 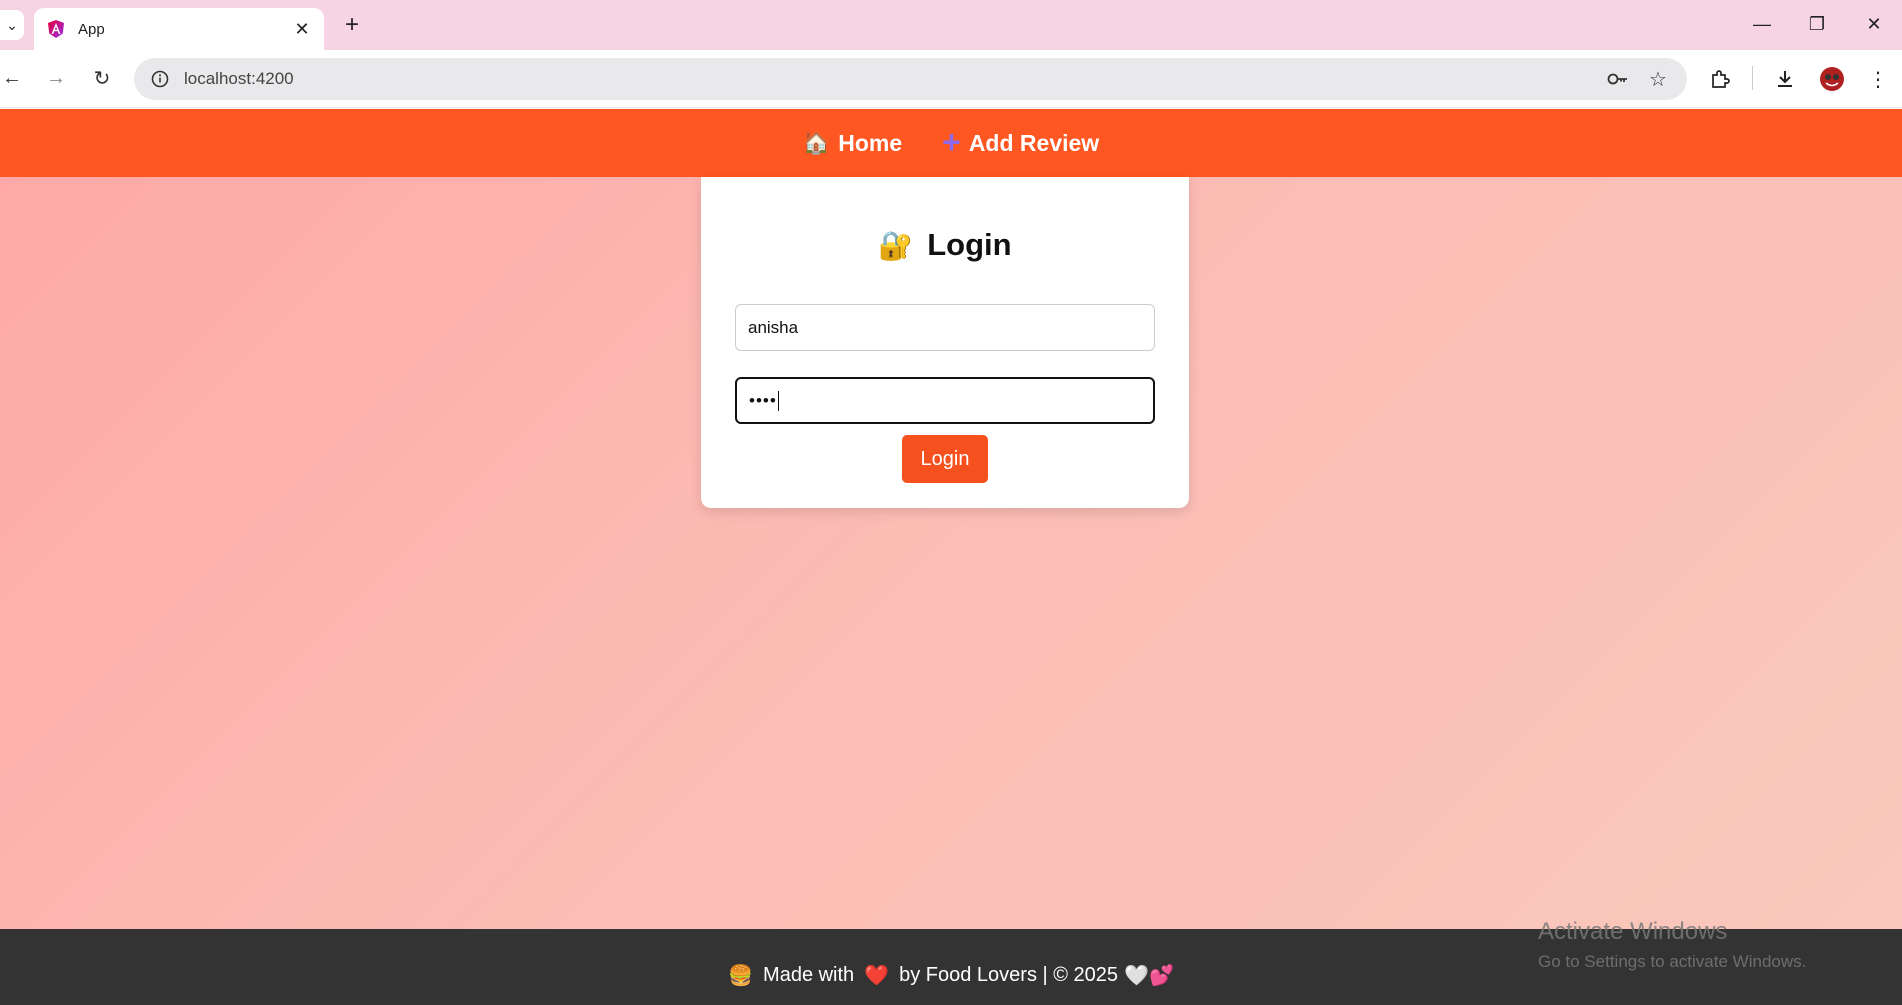 What do you see at coordinates (763, 400) in the screenshot?
I see `password-value: ••••` at bounding box center [763, 400].